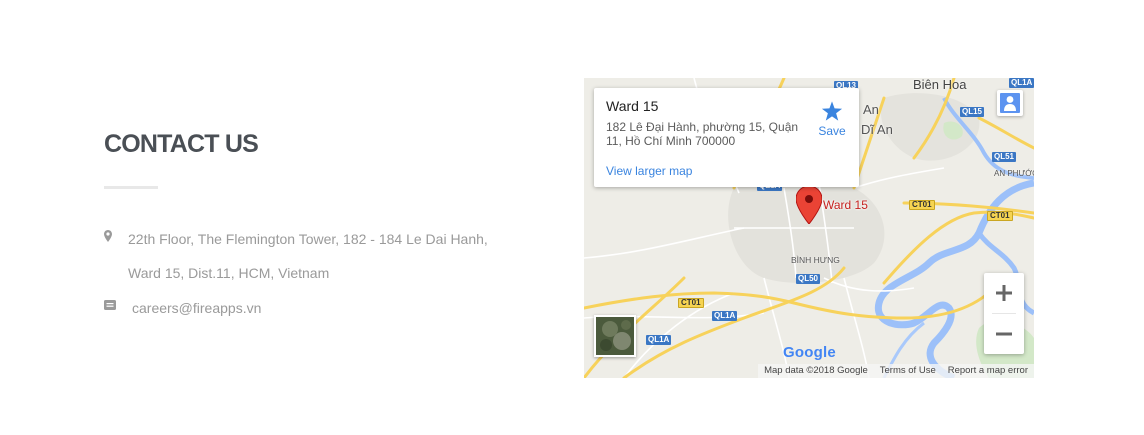 The image size is (1144, 435). Describe the element at coordinates (649, 171) in the screenshot. I see `view-larger-map-link: View larger map` at that location.